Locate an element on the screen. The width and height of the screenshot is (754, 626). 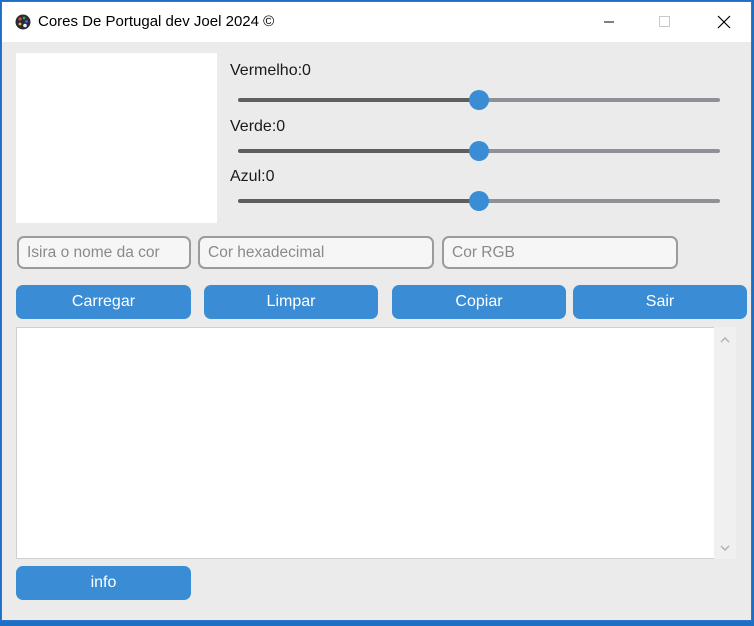
minimize-icon is located at coordinates (609, 22).